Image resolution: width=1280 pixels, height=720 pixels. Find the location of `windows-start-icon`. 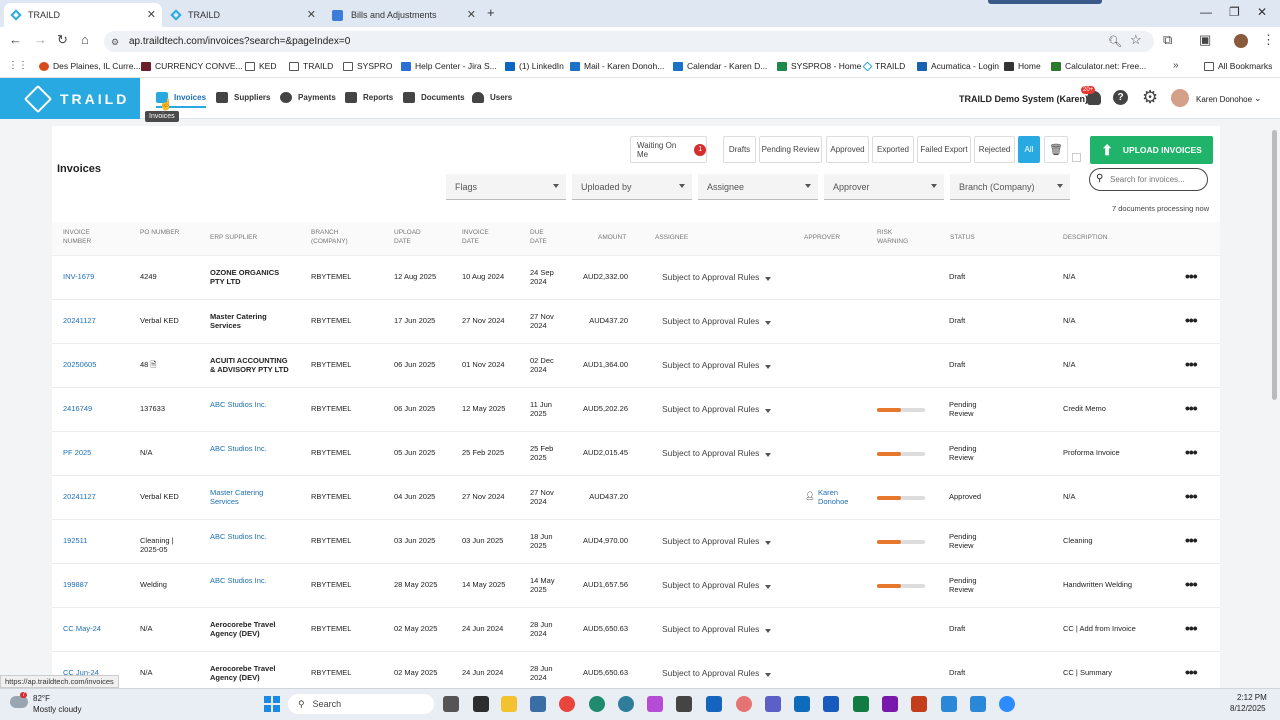

windows-start-icon is located at coordinates (272, 704).